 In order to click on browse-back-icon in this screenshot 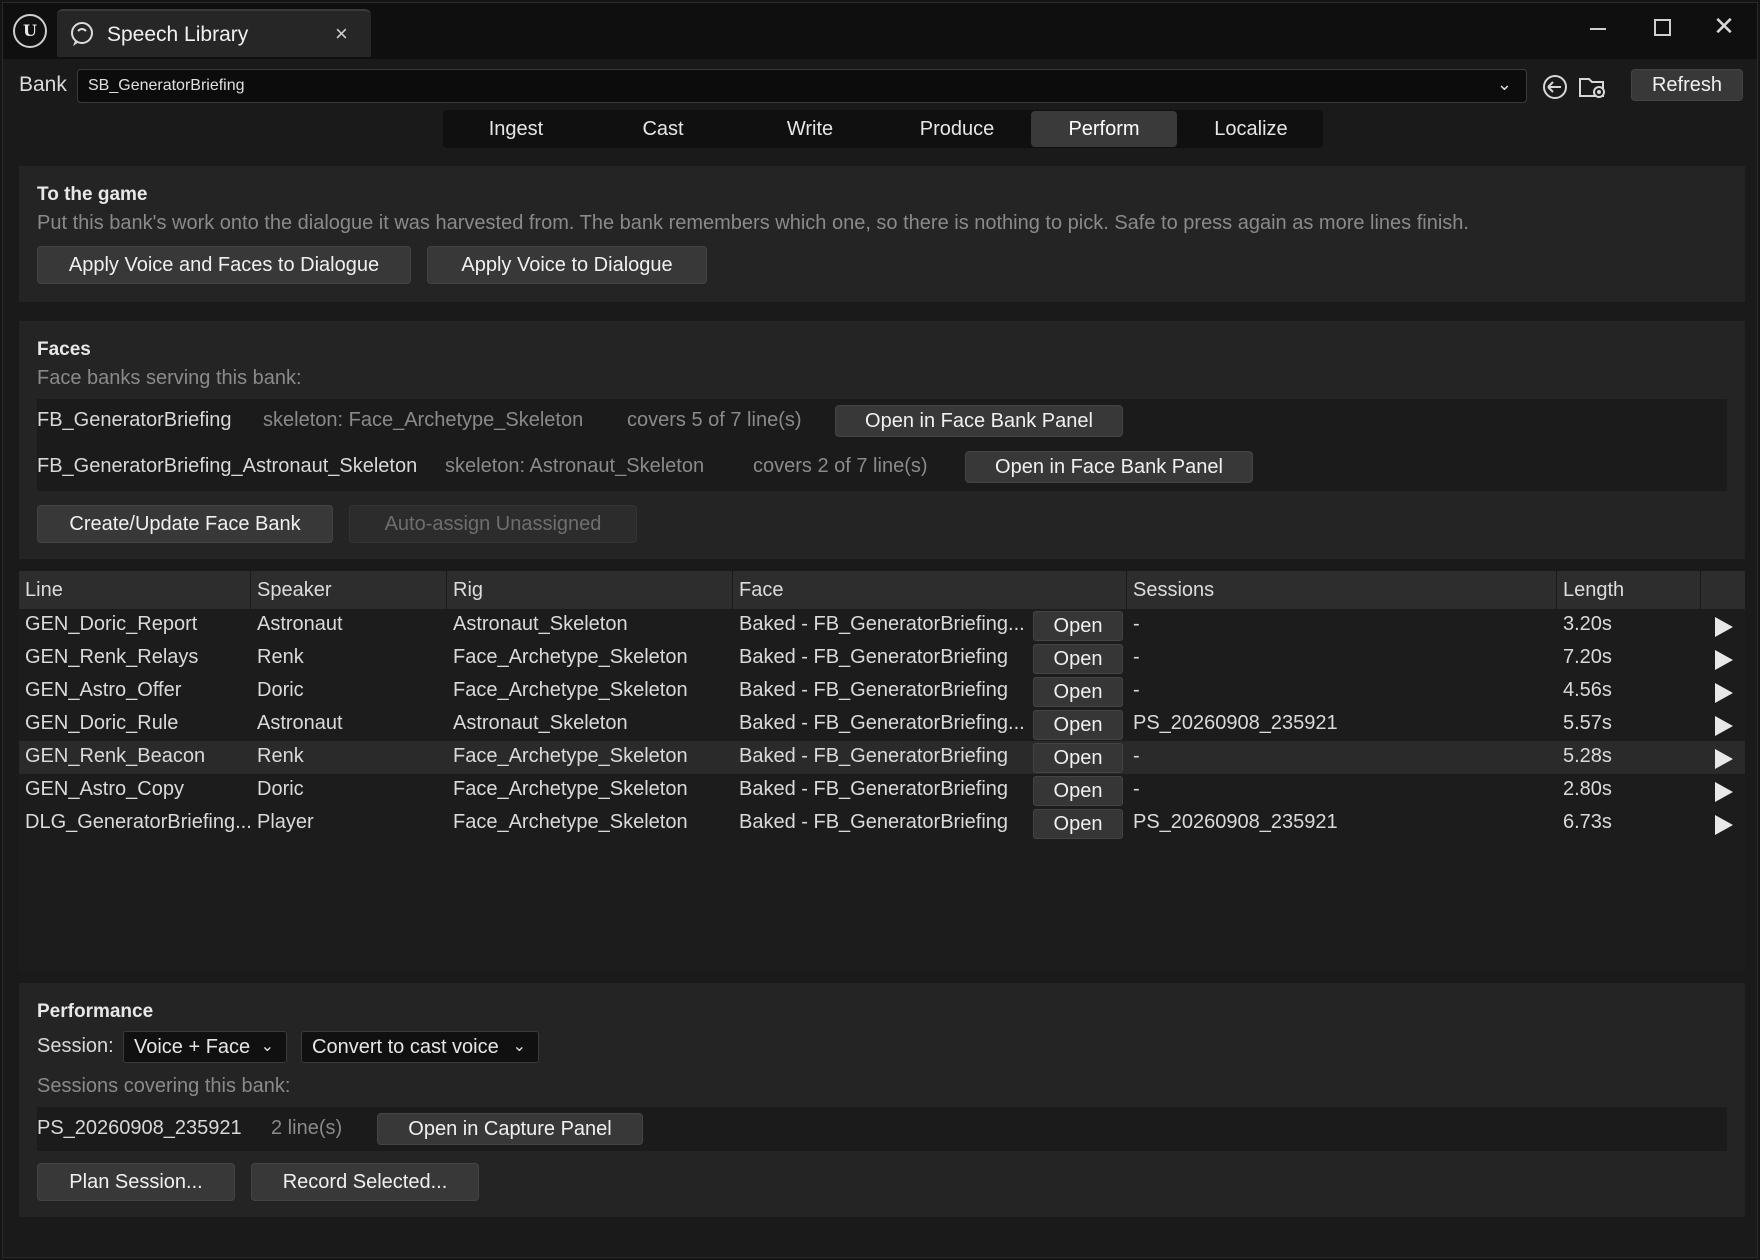, I will do `click(1555, 87)`.